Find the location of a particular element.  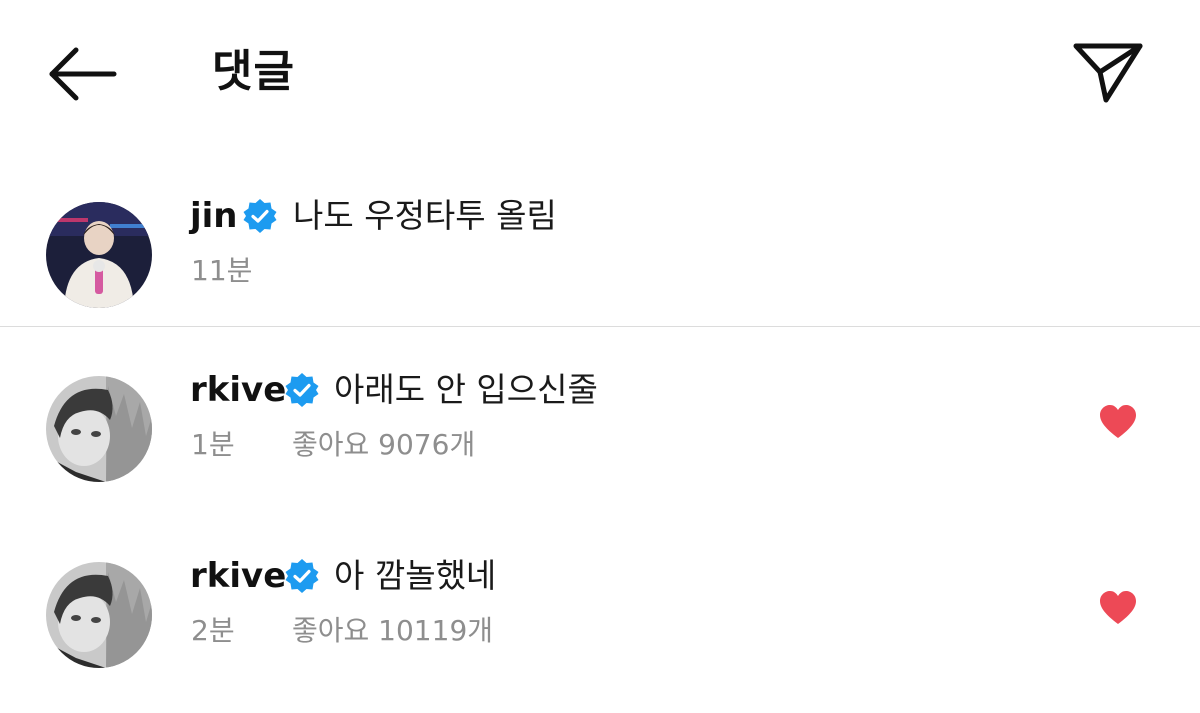

share-button is located at coordinates (1108, 73).